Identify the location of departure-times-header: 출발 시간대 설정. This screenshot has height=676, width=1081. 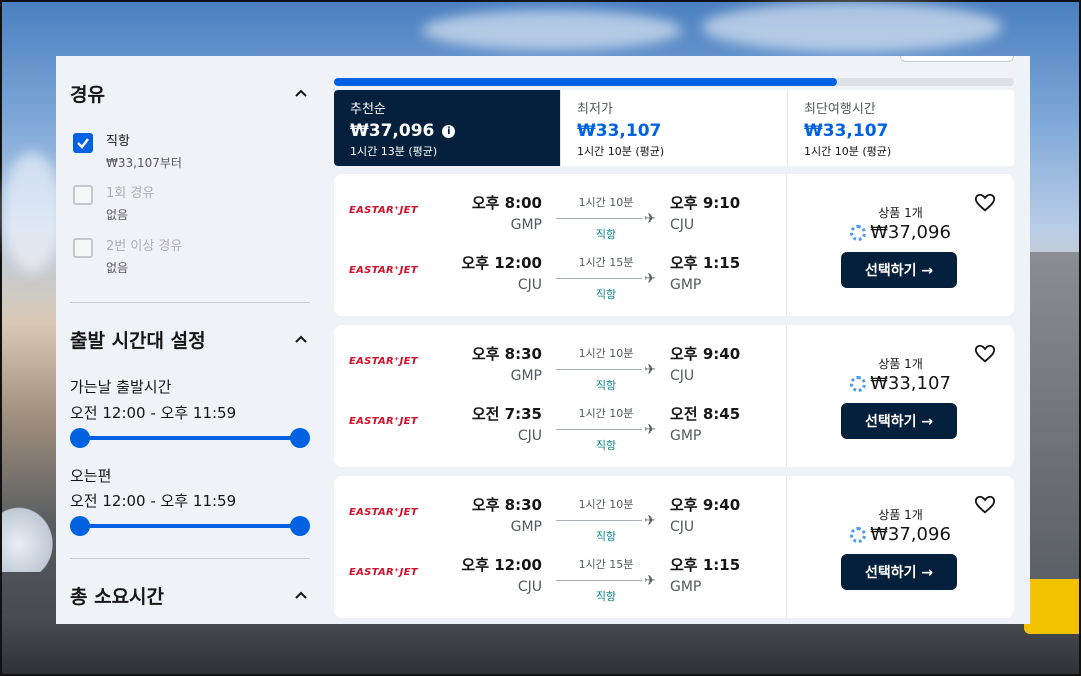
(190, 339).